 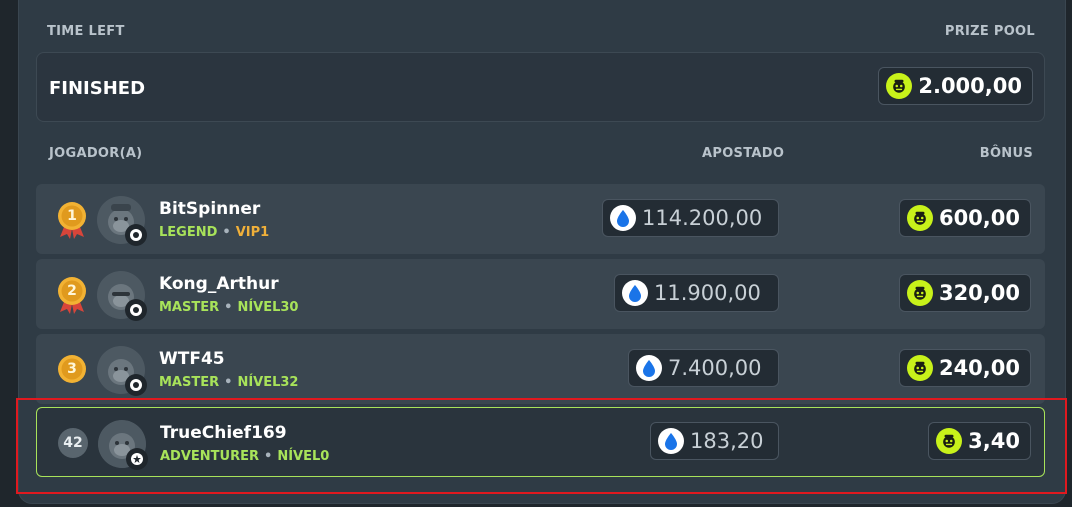 I want to click on wagered-pill: 7.400,00, so click(x=703, y=368).